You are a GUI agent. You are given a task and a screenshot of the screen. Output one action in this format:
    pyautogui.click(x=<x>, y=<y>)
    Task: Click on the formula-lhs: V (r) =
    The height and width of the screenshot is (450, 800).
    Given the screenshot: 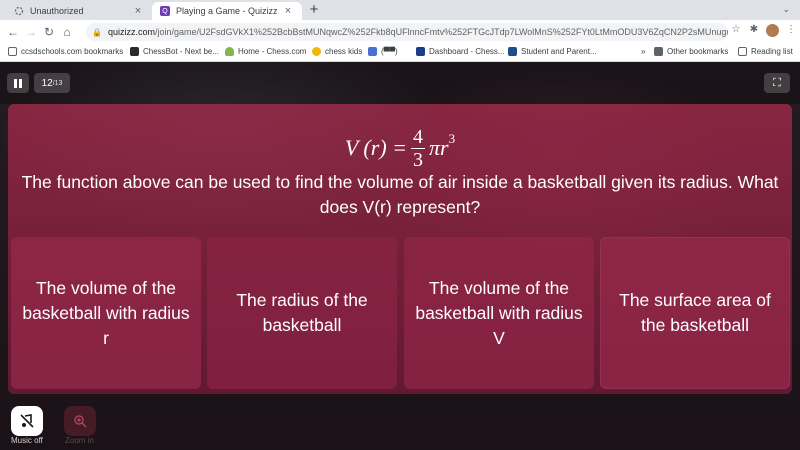 What is the action you would take?
    pyautogui.click(x=375, y=147)
    